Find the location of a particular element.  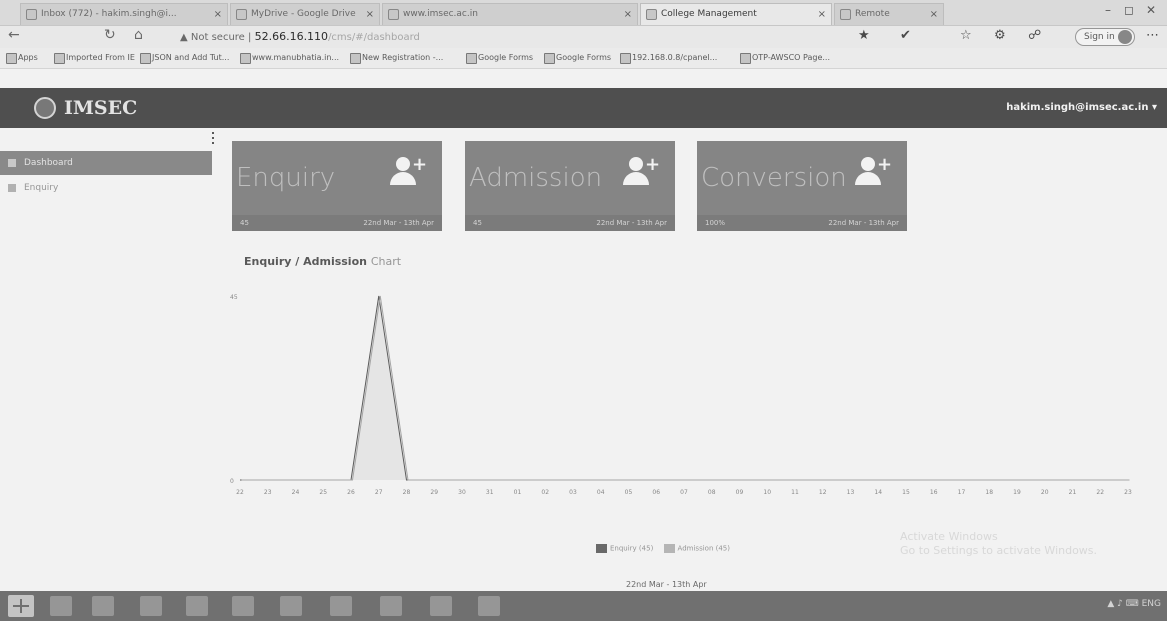

star-icon: ★ is located at coordinates (864, 35).